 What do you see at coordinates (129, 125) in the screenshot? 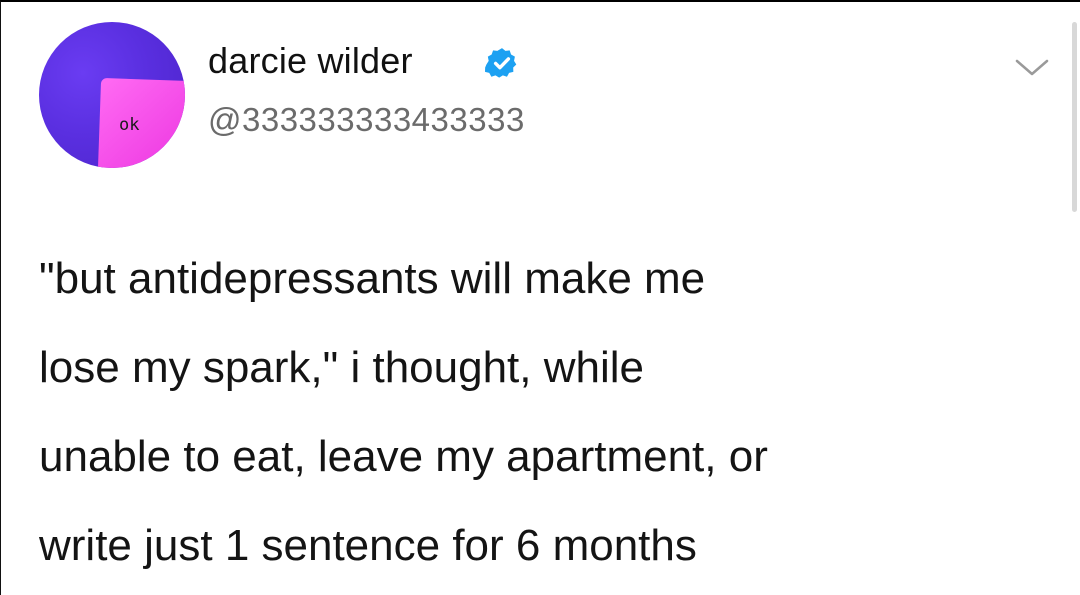
I see `avatar-text: ok` at bounding box center [129, 125].